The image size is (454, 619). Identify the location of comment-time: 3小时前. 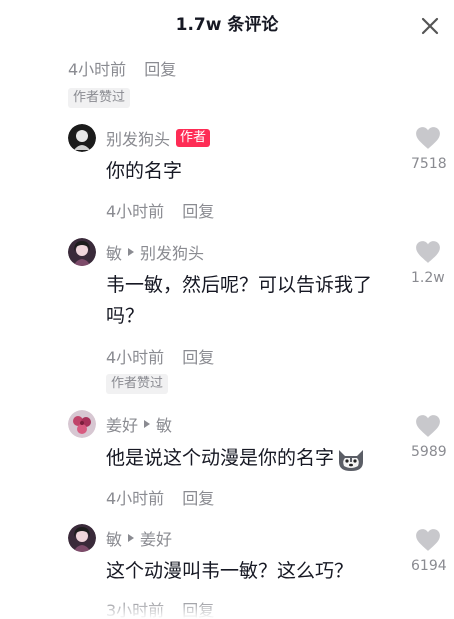
(135, 610).